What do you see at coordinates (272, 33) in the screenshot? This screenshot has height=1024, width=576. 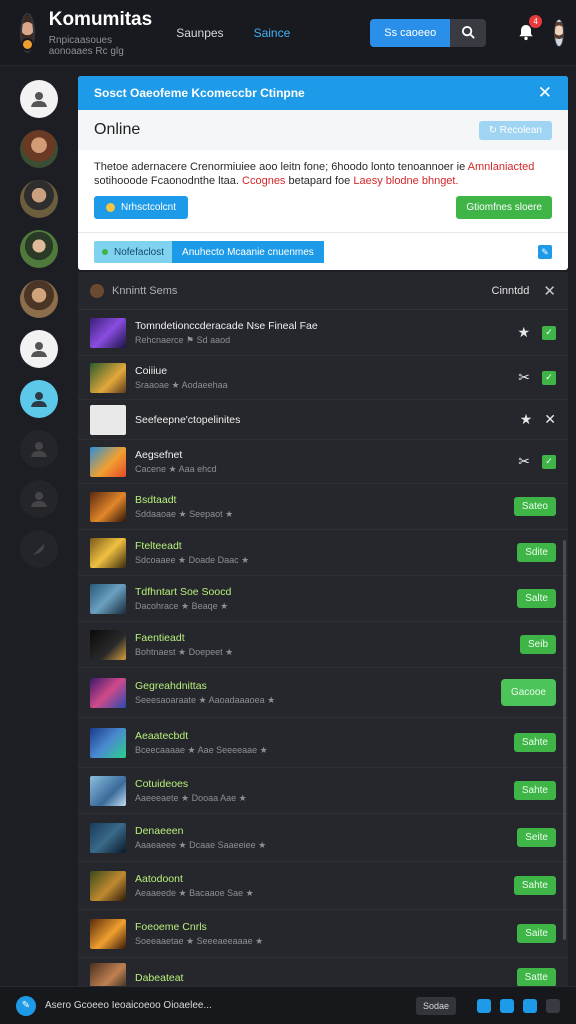 I see `nav-item-saince: Saince` at bounding box center [272, 33].